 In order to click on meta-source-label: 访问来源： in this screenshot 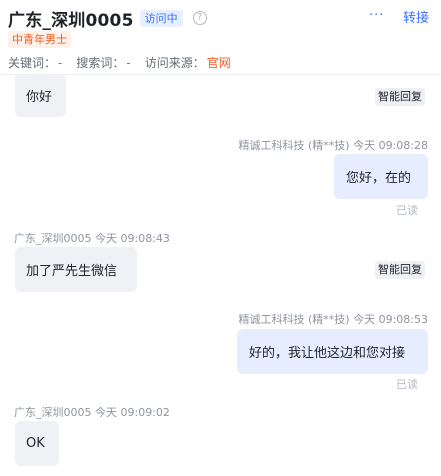, I will do `click(174, 63)`.